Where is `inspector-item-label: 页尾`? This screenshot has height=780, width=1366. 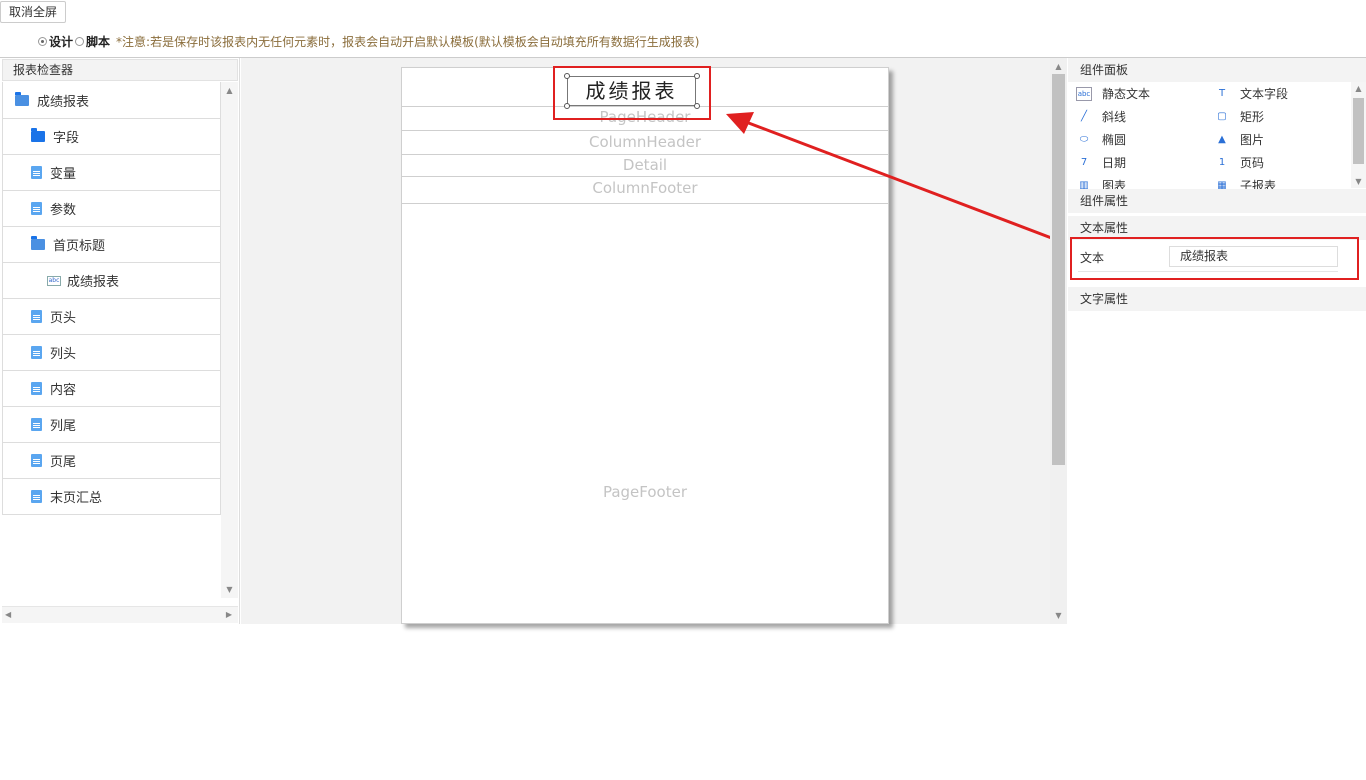
inspector-item-label: 页尾 is located at coordinates (63, 462).